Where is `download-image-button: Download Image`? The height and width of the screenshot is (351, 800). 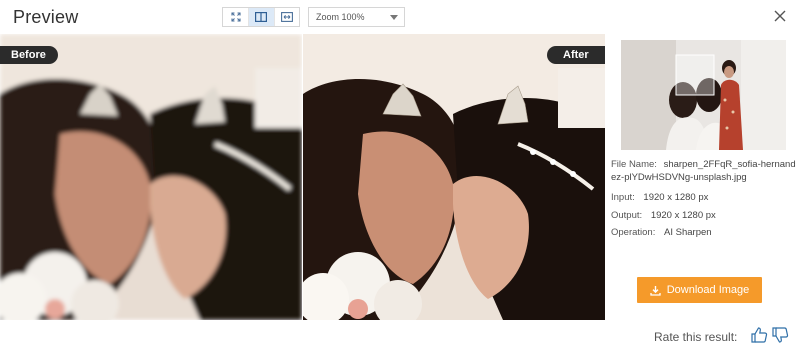 download-image-button: Download Image is located at coordinates (699, 290).